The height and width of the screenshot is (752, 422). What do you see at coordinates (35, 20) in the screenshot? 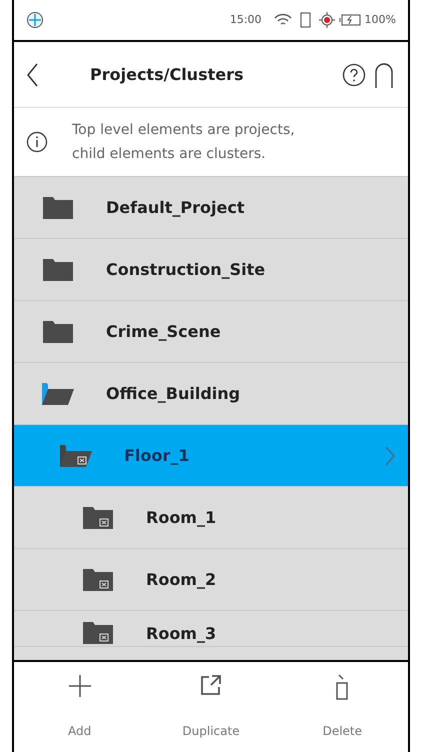
I see `crosshair-icon` at bounding box center [35, 20].